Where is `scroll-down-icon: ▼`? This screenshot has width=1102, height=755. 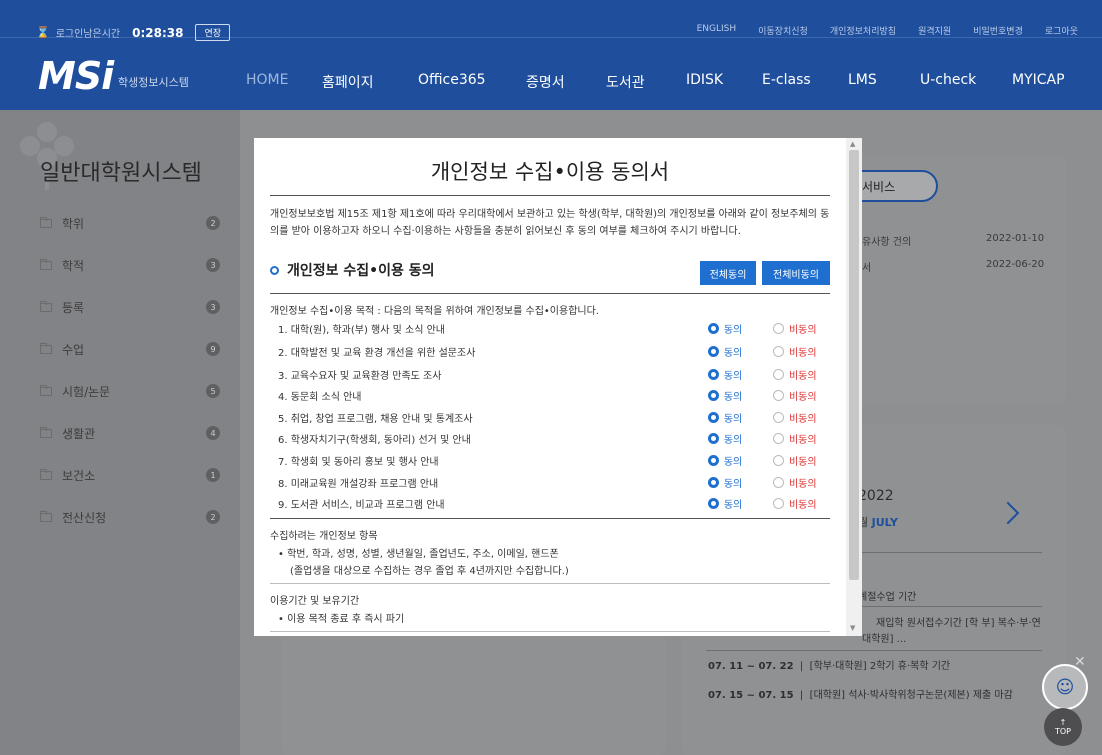
scroll-down-icon: ▼ is located at coordinates (852, 628).